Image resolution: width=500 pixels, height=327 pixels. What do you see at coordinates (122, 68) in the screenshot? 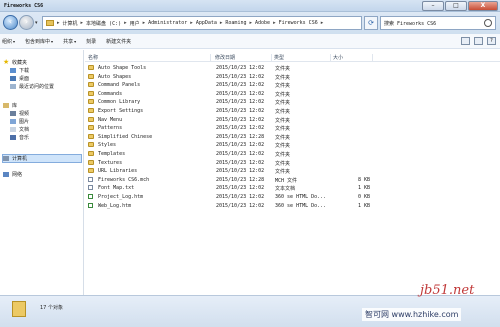
I see `file-name: Auto Shape Tools` at bounding box center [122, 68].